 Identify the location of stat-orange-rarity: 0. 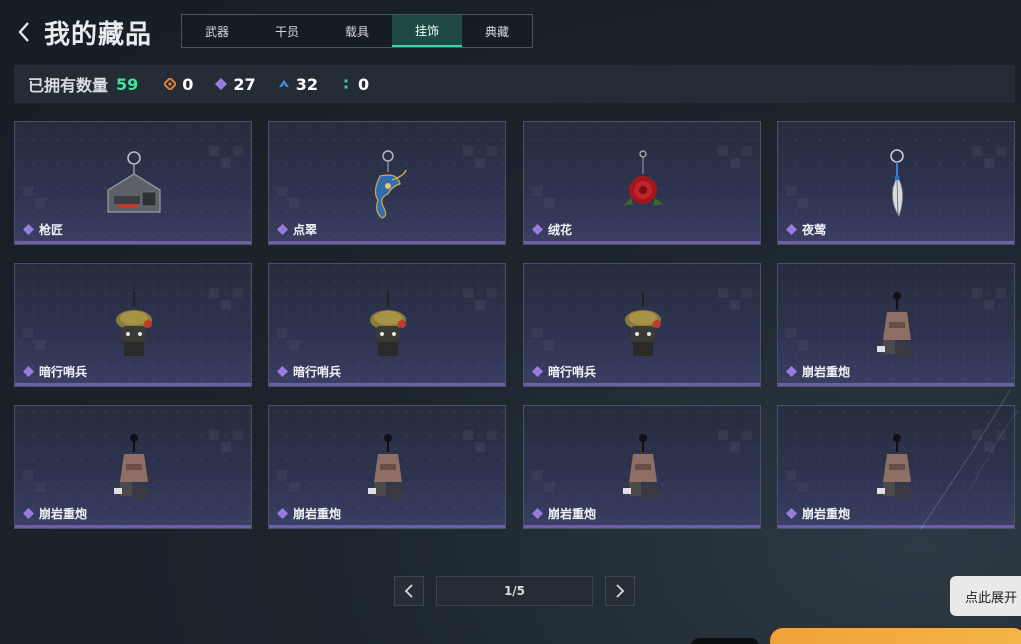
(178, 84).